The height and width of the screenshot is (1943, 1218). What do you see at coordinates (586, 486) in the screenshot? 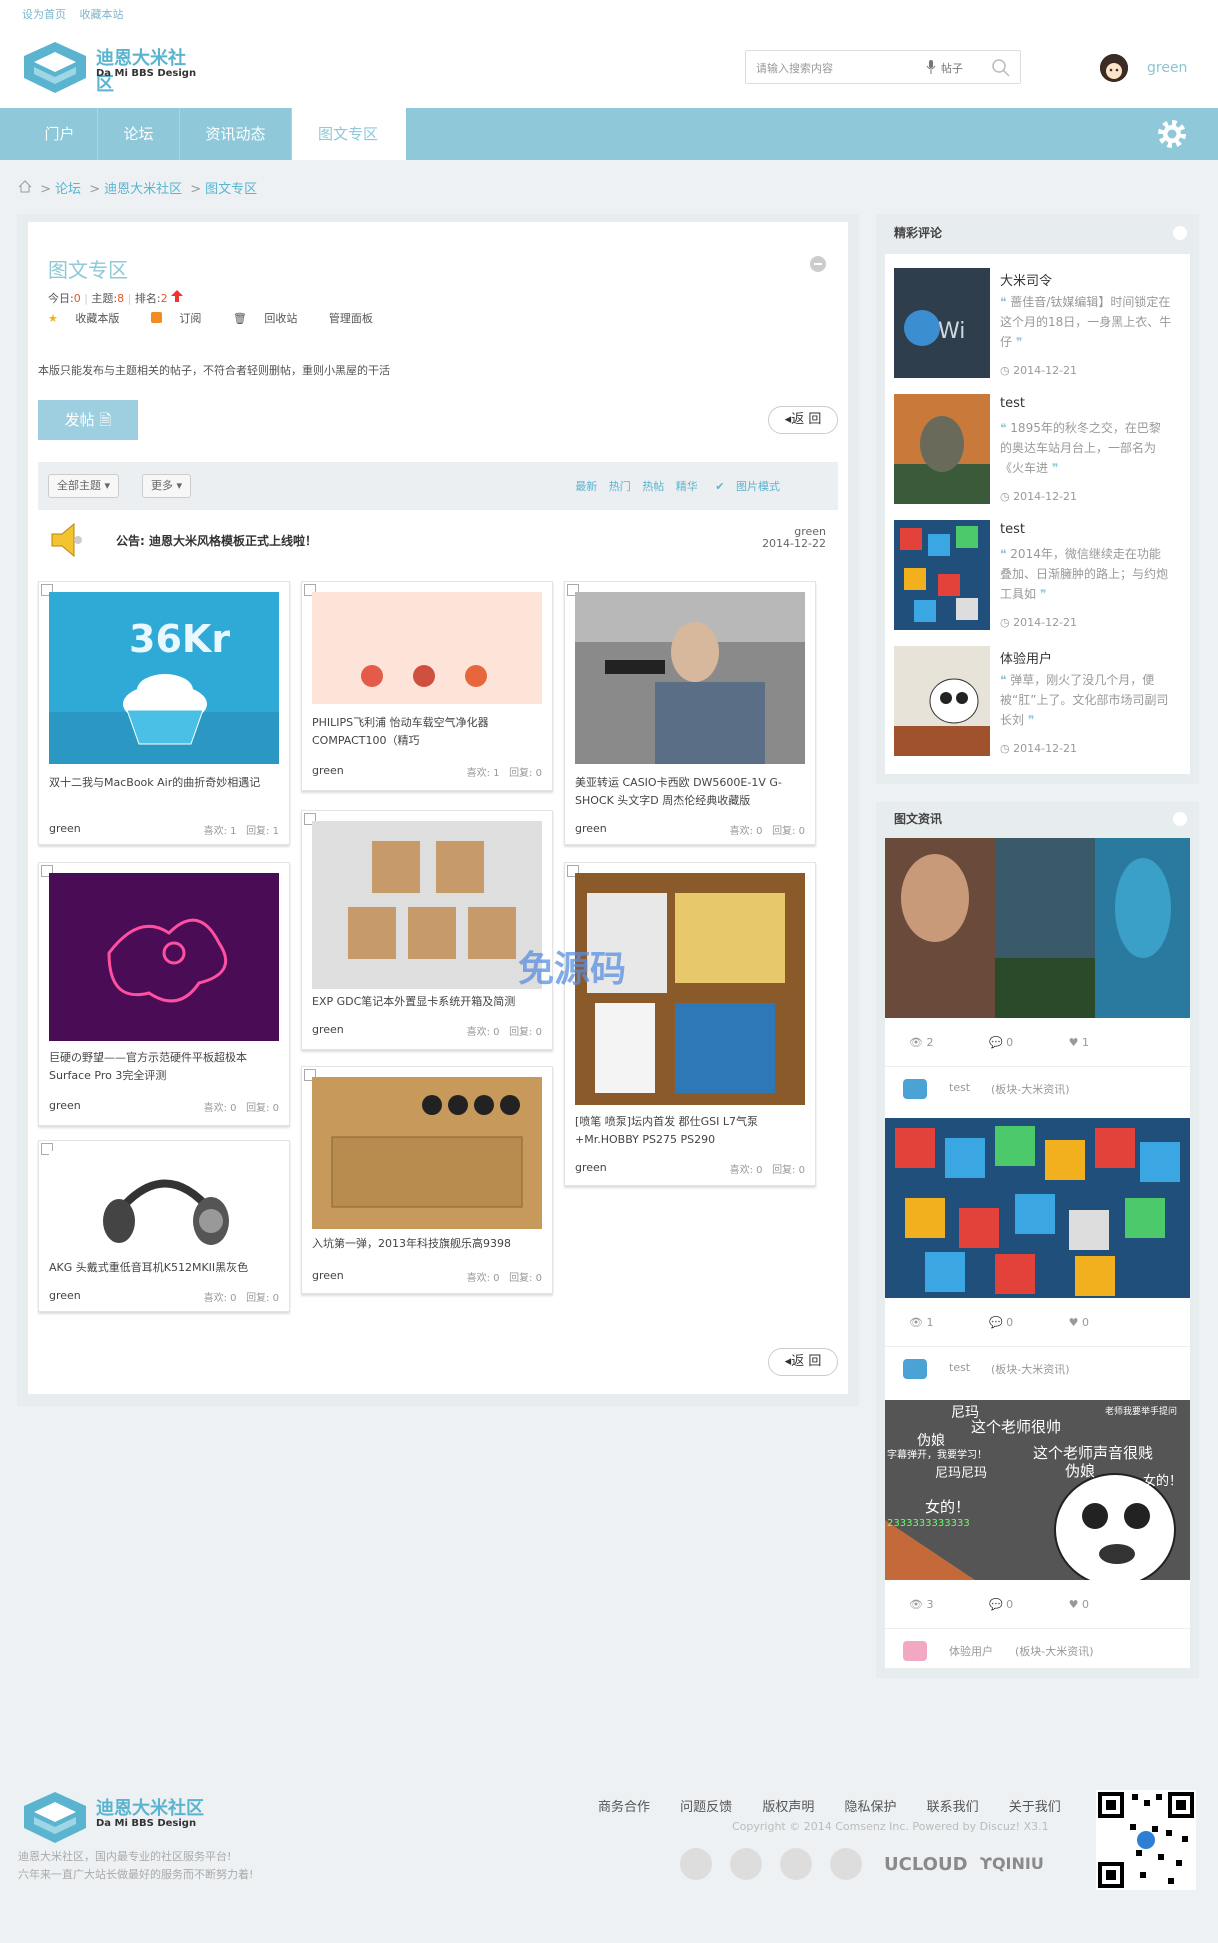
I see `sort-latest: 最新` at bounding box center [586, 486].